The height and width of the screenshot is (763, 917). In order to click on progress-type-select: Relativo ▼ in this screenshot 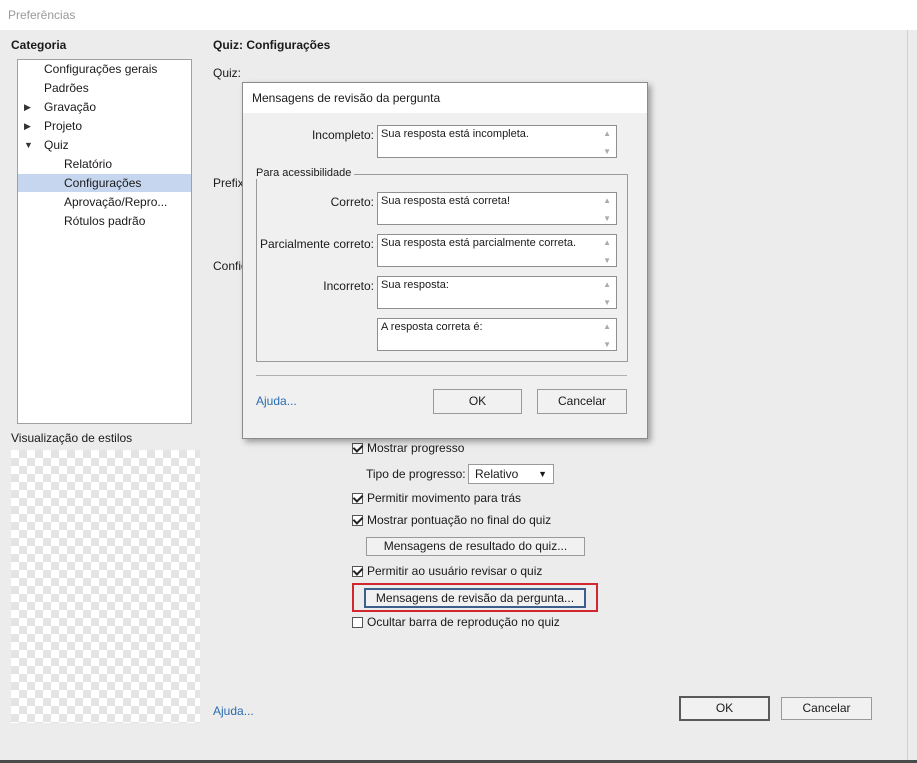, I will do `click(511, 474)`.